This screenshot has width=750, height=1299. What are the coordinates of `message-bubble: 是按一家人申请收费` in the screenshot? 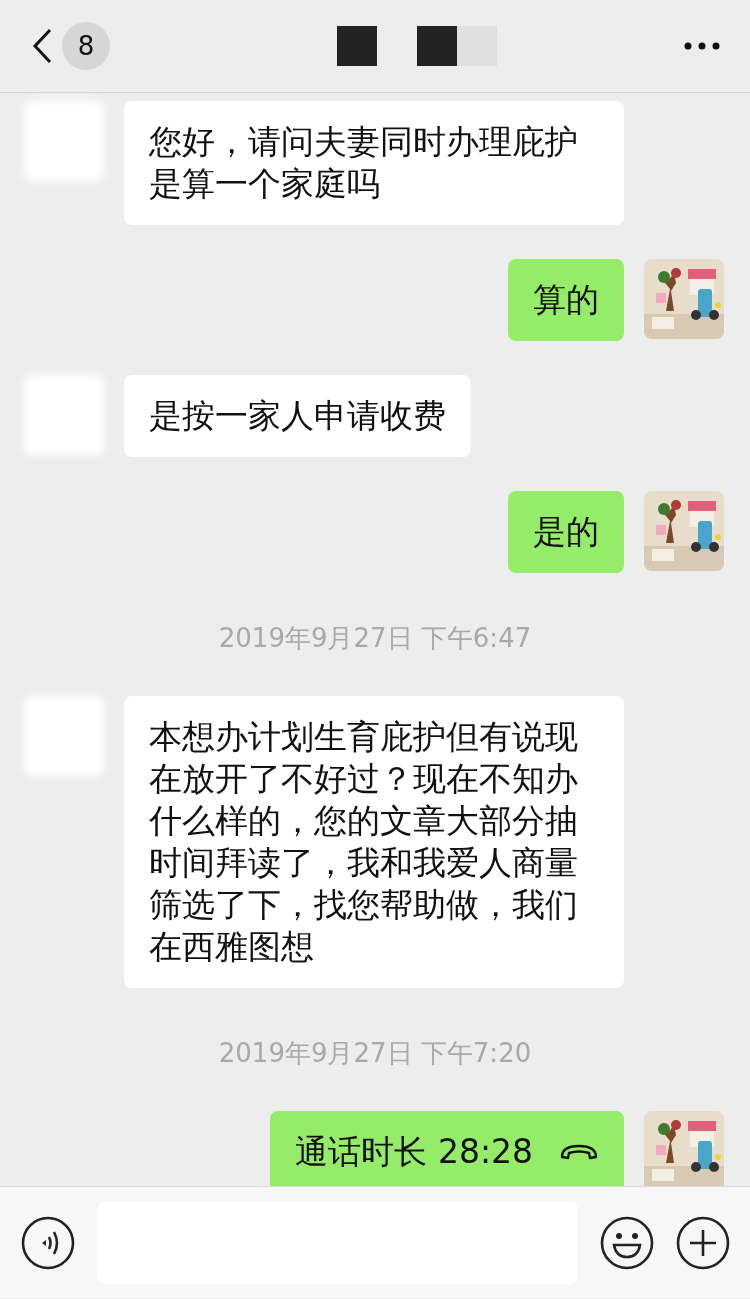 It's located at (297, 416).